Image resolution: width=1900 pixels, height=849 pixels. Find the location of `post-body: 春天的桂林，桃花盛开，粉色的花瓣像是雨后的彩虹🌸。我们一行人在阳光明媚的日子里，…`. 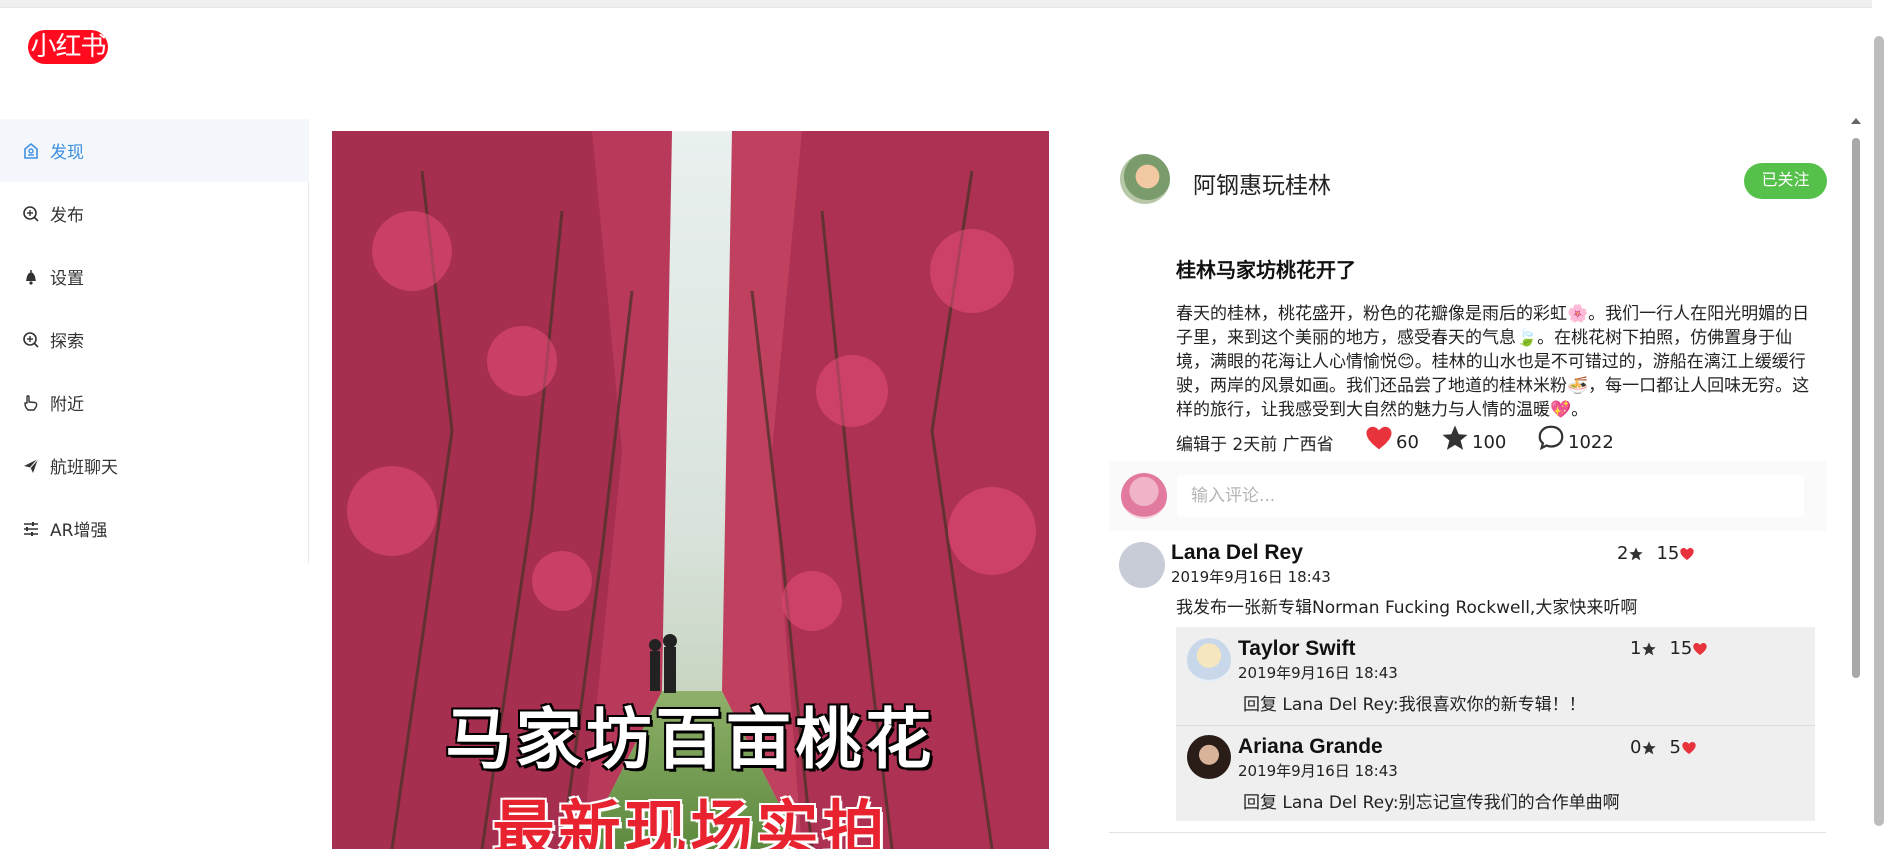

post-body: 春天的桂林，桃花盛开，粉色的花瓣像是雨后的彩虹🌸。我们一行人在阳光明媚的日子里，… is located at coordinates (1493, 362).